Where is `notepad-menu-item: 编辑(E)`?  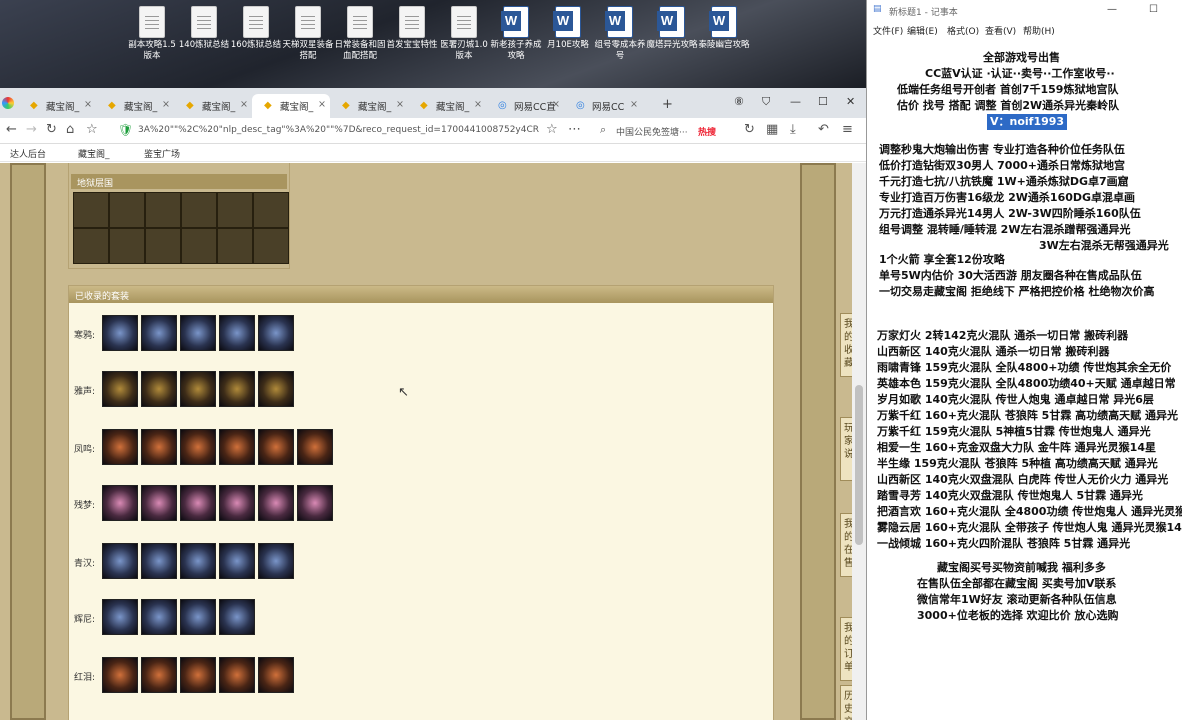
notepad-menu-item: 编辑(E) is located at coordinates (922, 30).